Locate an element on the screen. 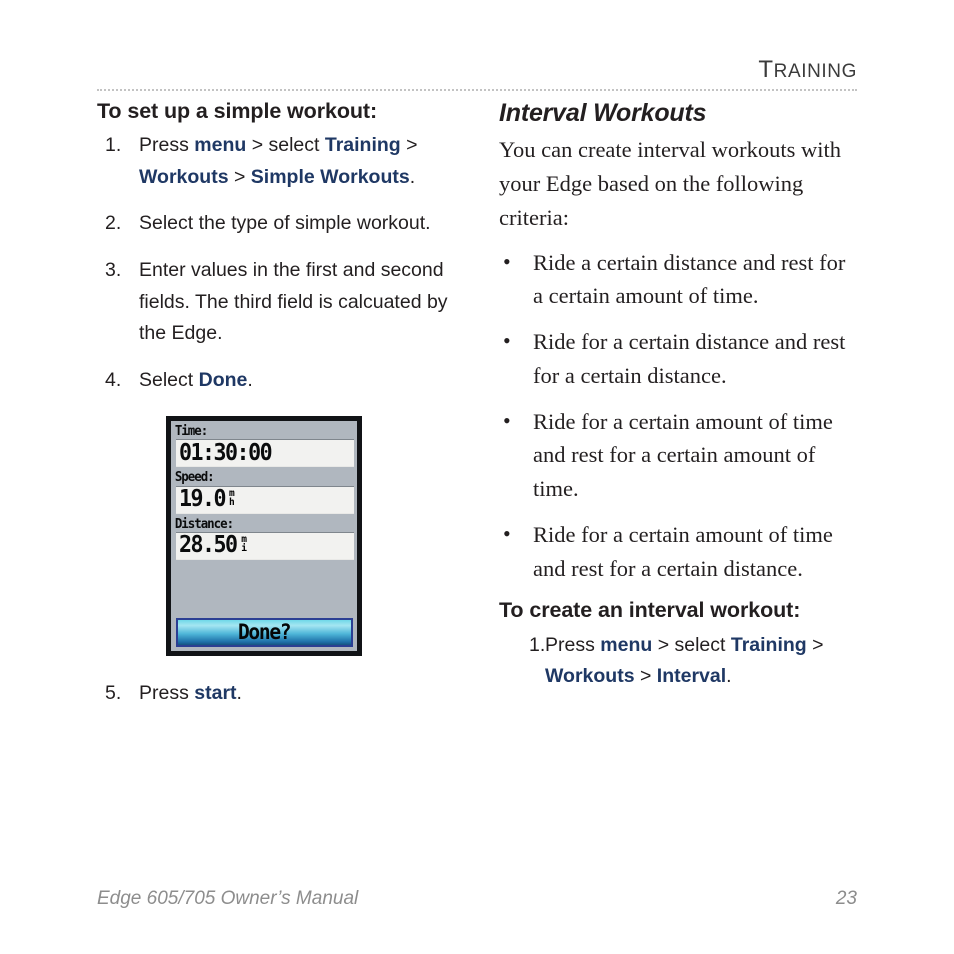  list-item: Select the type of simple workout. is located at coordinates (287, 224).